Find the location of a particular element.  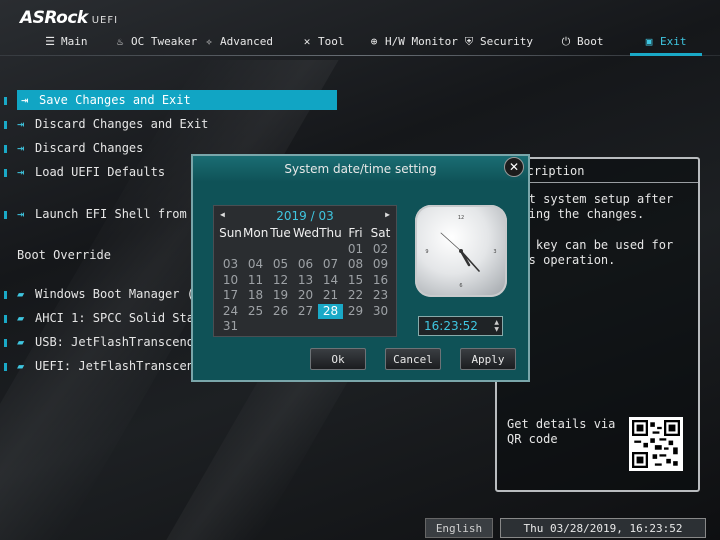

tab-hw-monitor: ⊕ H/W Monitor is located at coordinates (413, 42).